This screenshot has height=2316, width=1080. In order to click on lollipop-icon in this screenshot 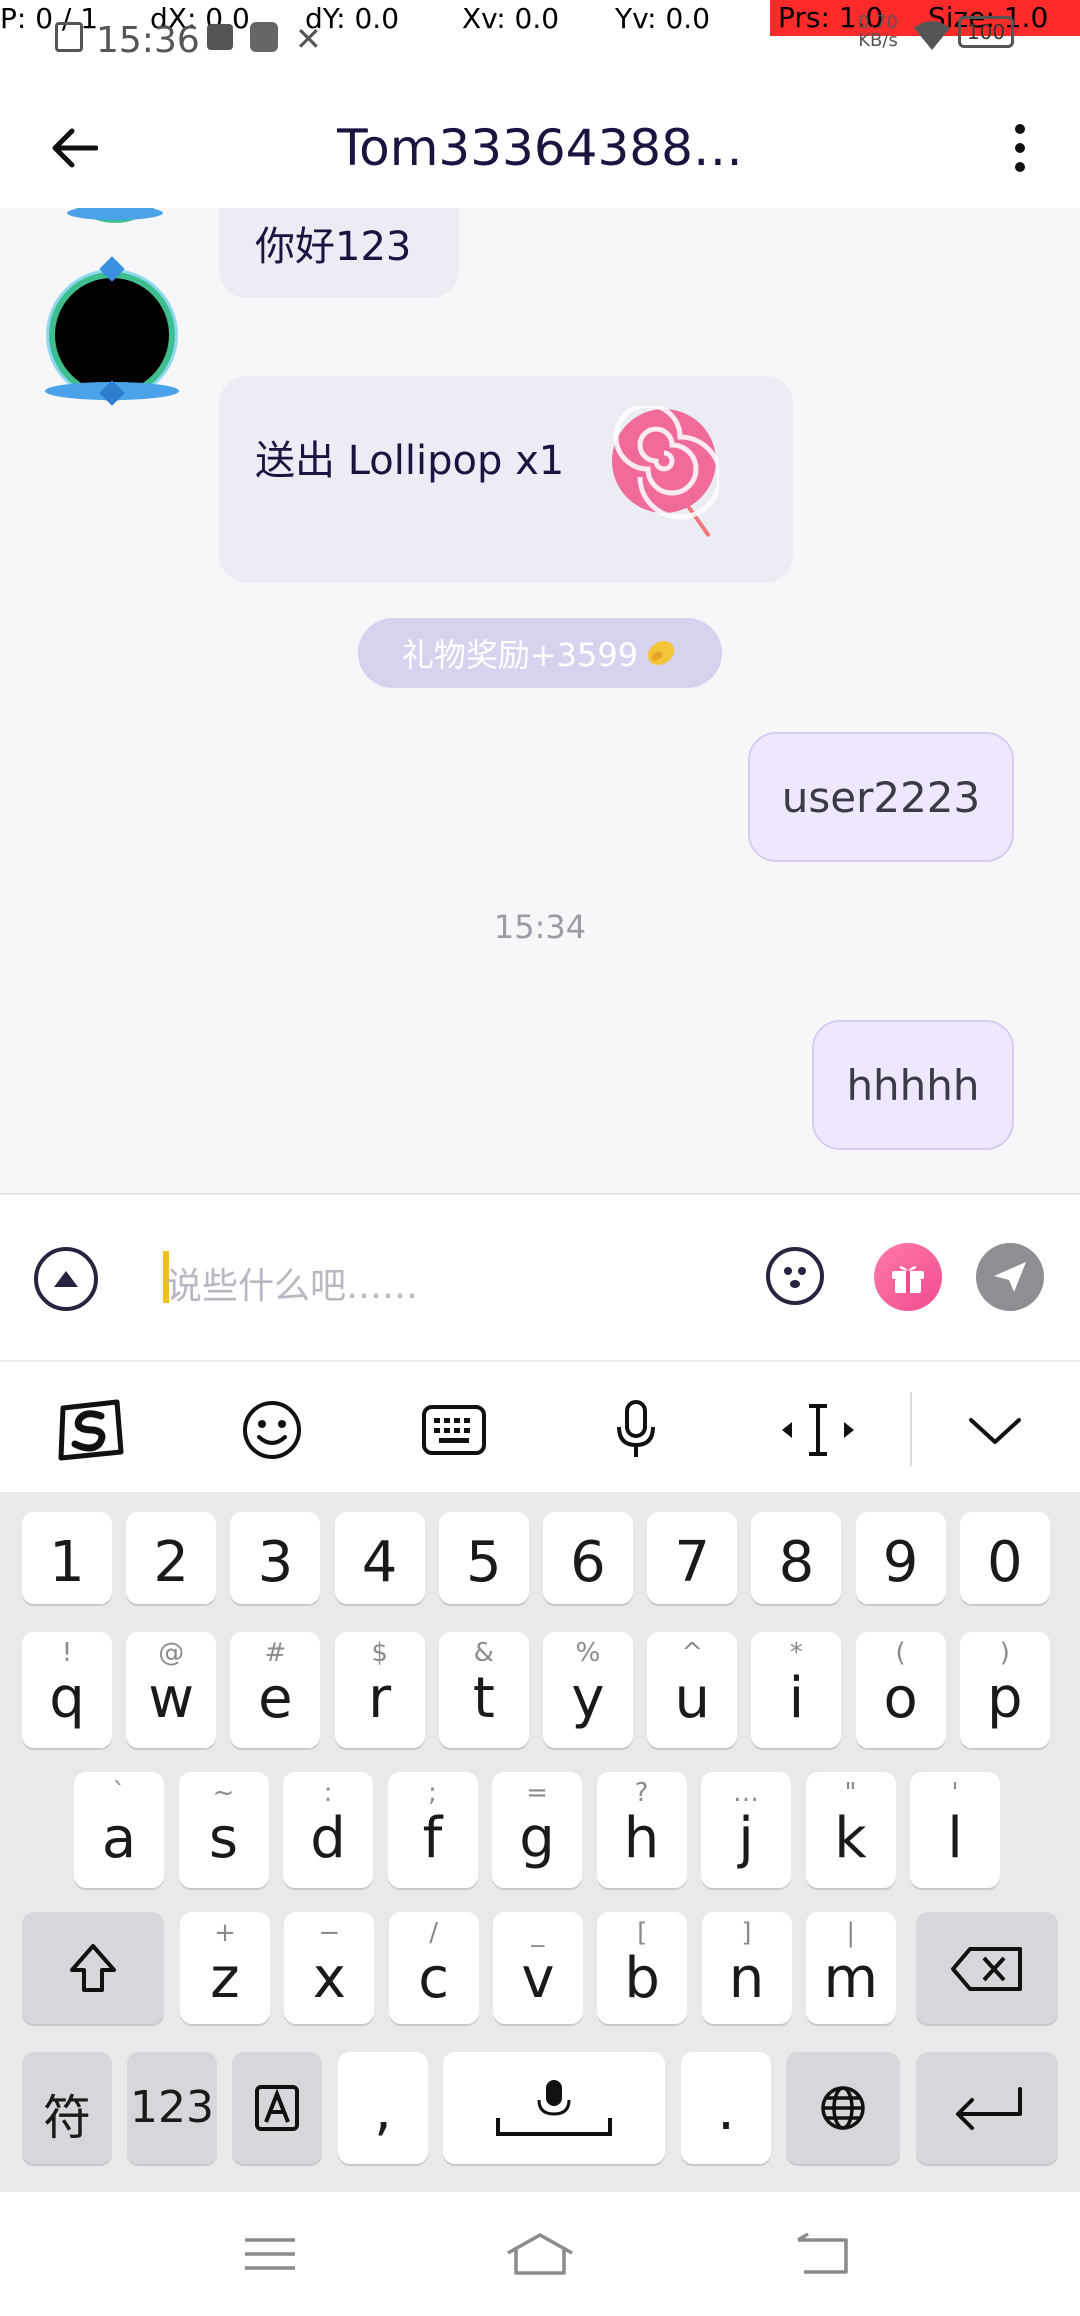, I will do `click(665, 472)`.